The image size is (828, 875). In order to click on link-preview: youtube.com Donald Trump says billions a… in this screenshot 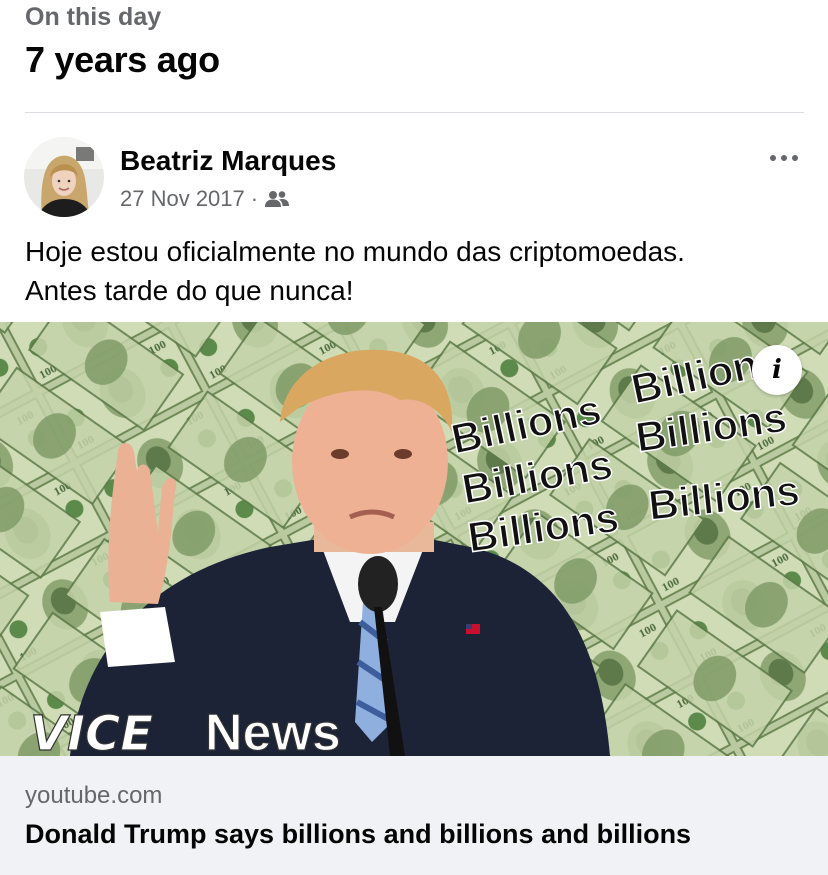, I will do `click(414, 815)`.